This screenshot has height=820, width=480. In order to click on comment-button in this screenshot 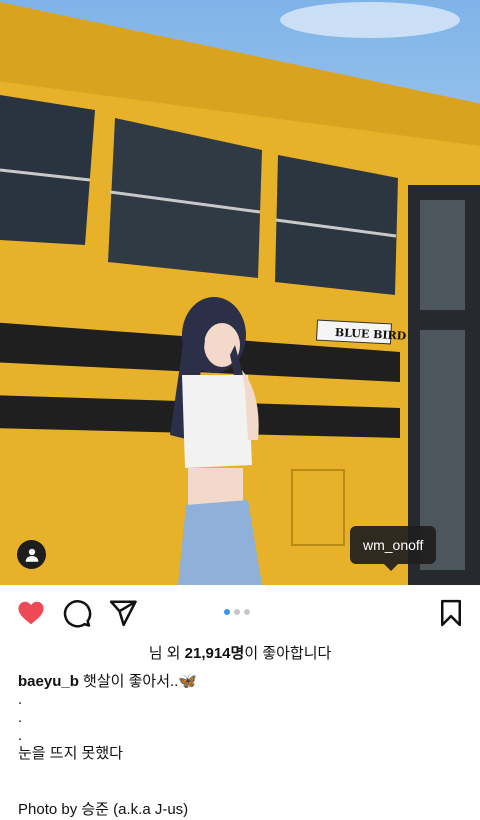, I will do `click(77, 613)`.